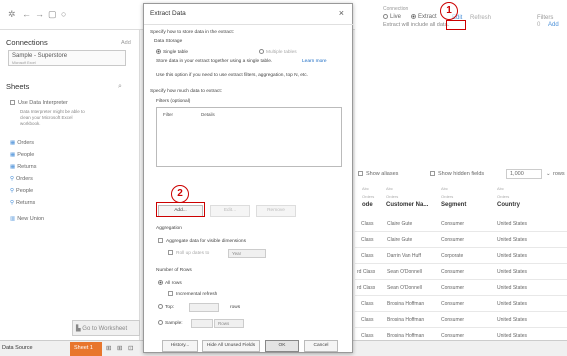 Image resolution: width=567 pixels, height=356 pixels. I want to click on new-union-label: New Union, so click(31, 219).